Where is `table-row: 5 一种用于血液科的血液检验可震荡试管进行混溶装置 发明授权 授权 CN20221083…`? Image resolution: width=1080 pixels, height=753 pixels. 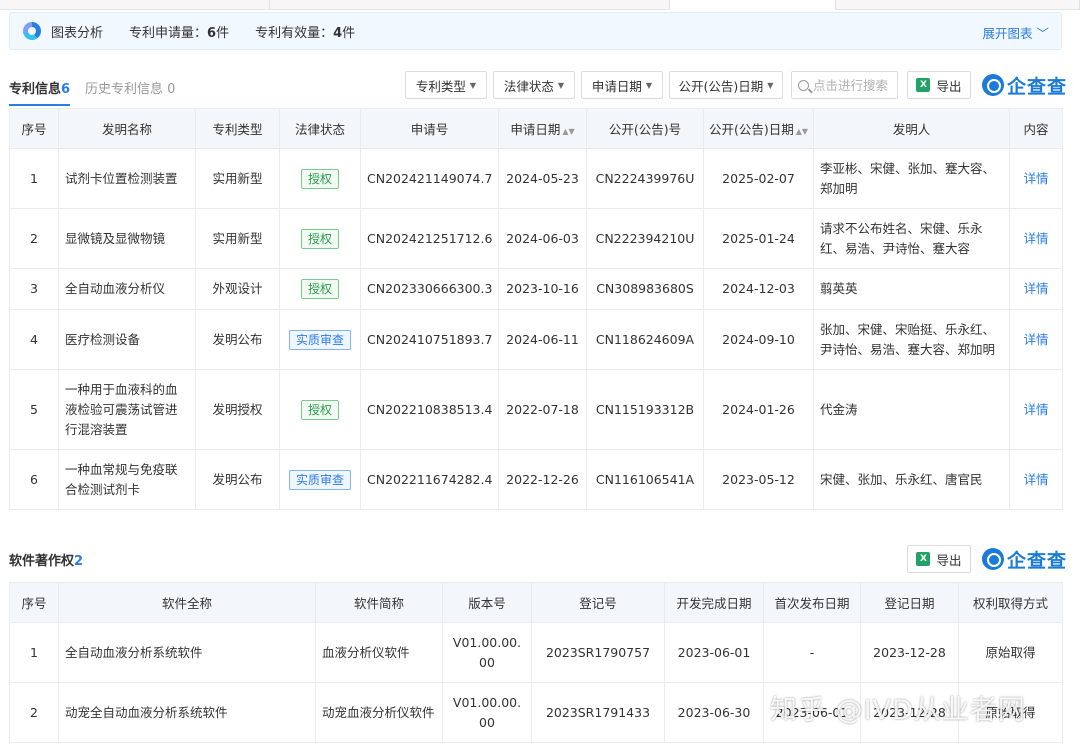
table-row: 5 一种用于血液科的血液检验可震荡试管进行混溶装置 发明授权 授权 CN20221083… is located at coordinates (536, 409).